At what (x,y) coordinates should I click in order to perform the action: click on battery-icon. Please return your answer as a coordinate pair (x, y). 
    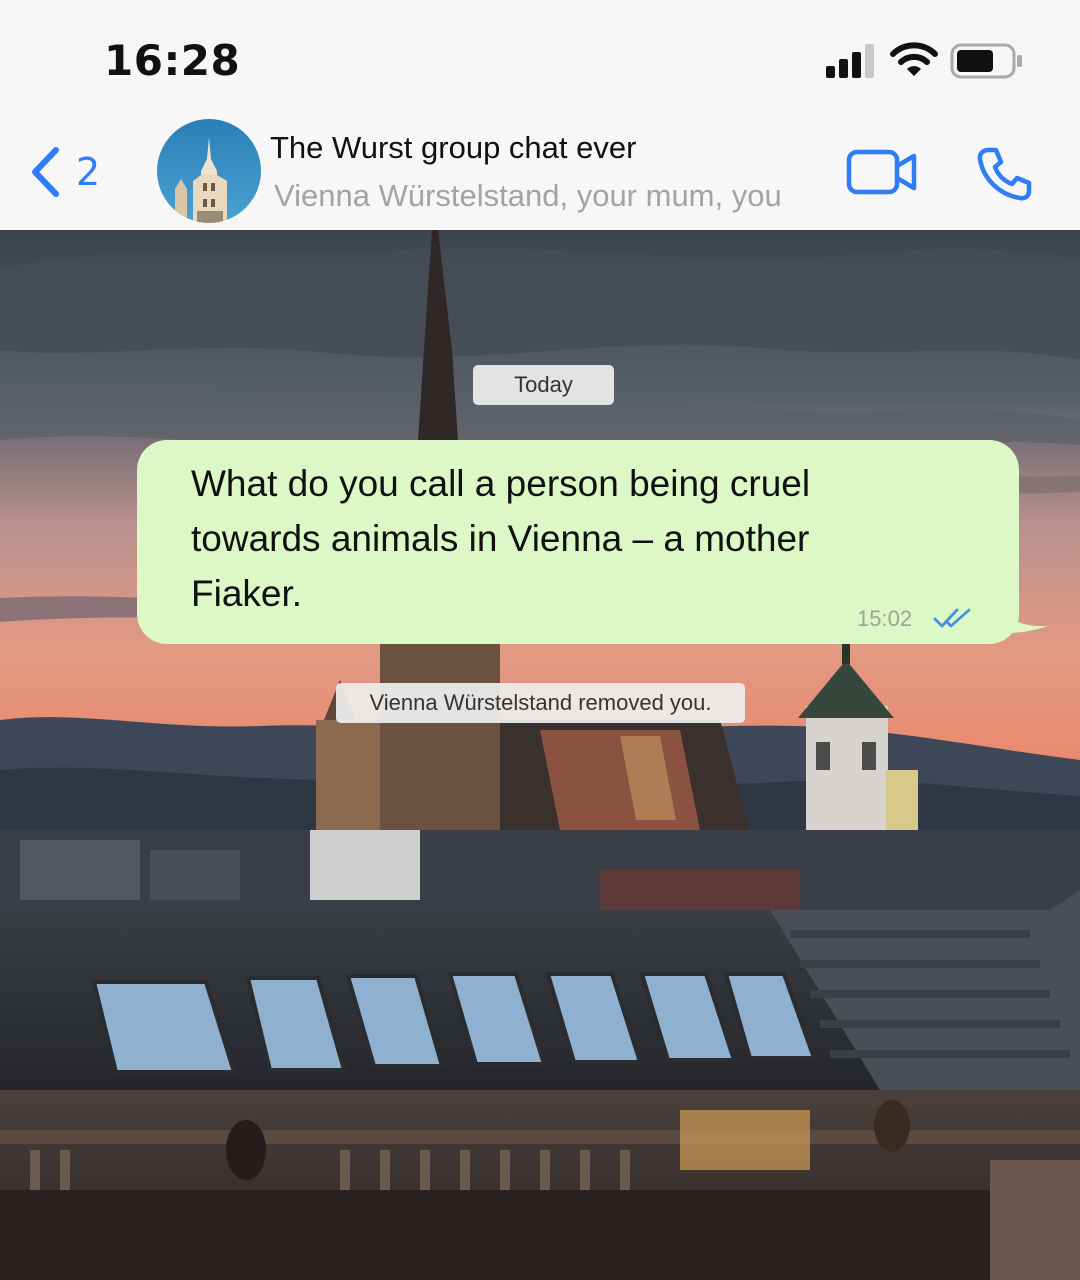
    Looking at the image, I should click on (986, 61).